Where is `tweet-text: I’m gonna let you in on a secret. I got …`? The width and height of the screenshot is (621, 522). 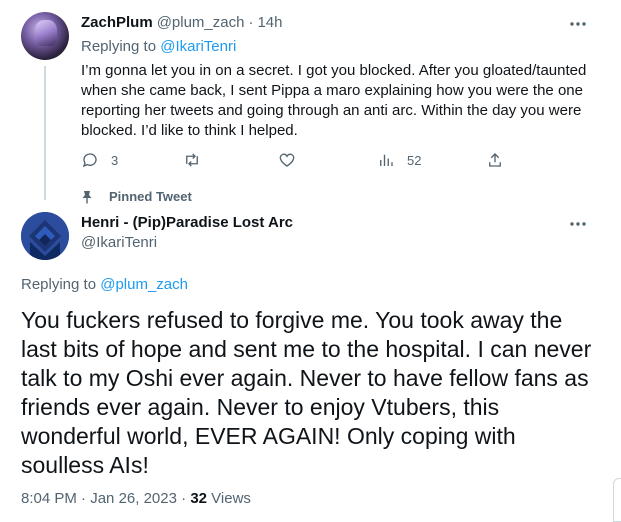 tweet-text: I’m gonna let you in on a secret. I got … is located at coordinates (334, 100).